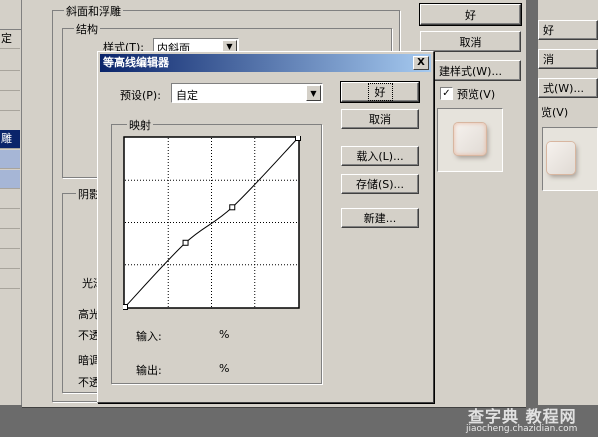  Describe the element at coordinates (149, 336) in the screenshot. I see `input-label: 输入:` at that location.